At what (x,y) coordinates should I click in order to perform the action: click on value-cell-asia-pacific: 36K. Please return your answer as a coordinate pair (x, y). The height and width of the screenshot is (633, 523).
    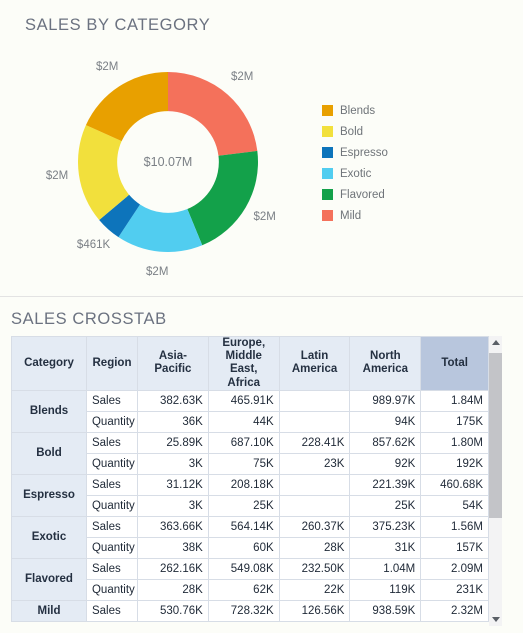
    Looking at the image, I should click on (173, 421).